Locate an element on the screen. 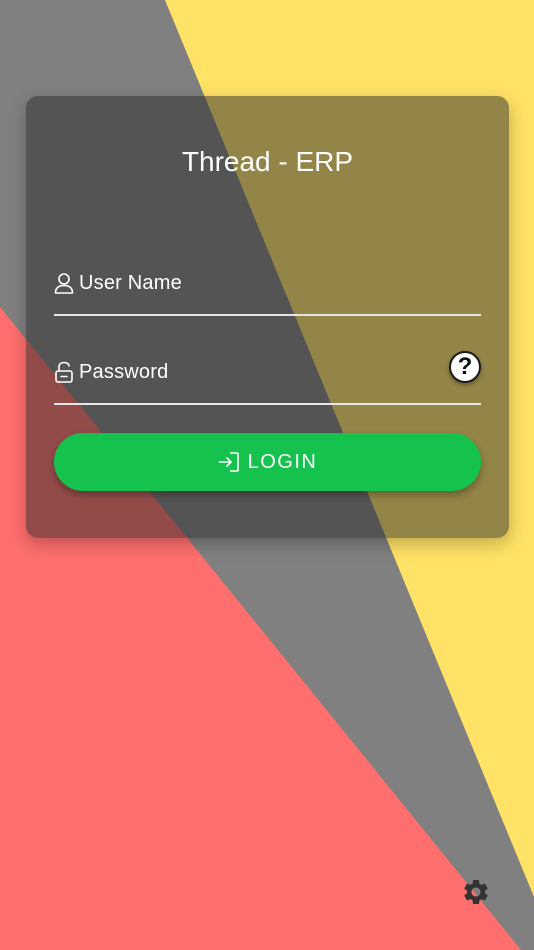 Image resolution: width=534 pixels, height=950 pixels. password-field: Password ? is located at coordinates (267, 374).